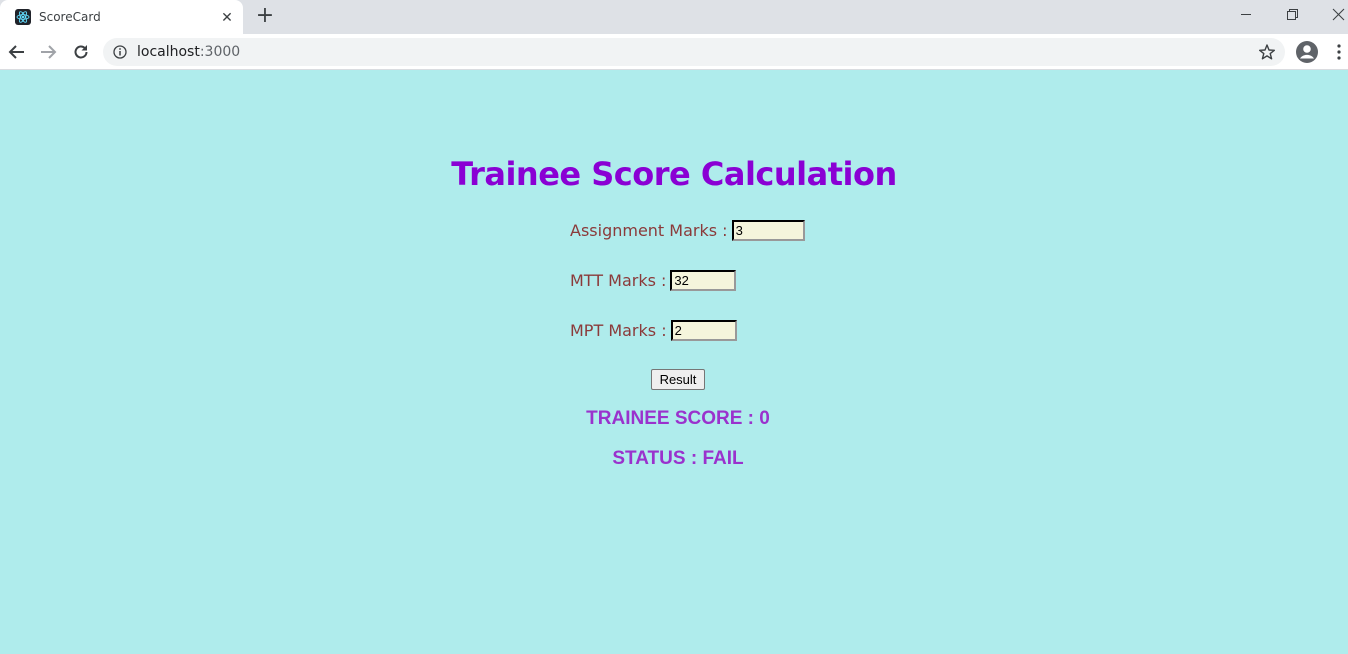  What do you see at coordinates (70, 17) in the screenshot?
I see `tab-title: ScoreCard` at bounding box center [70, 17].